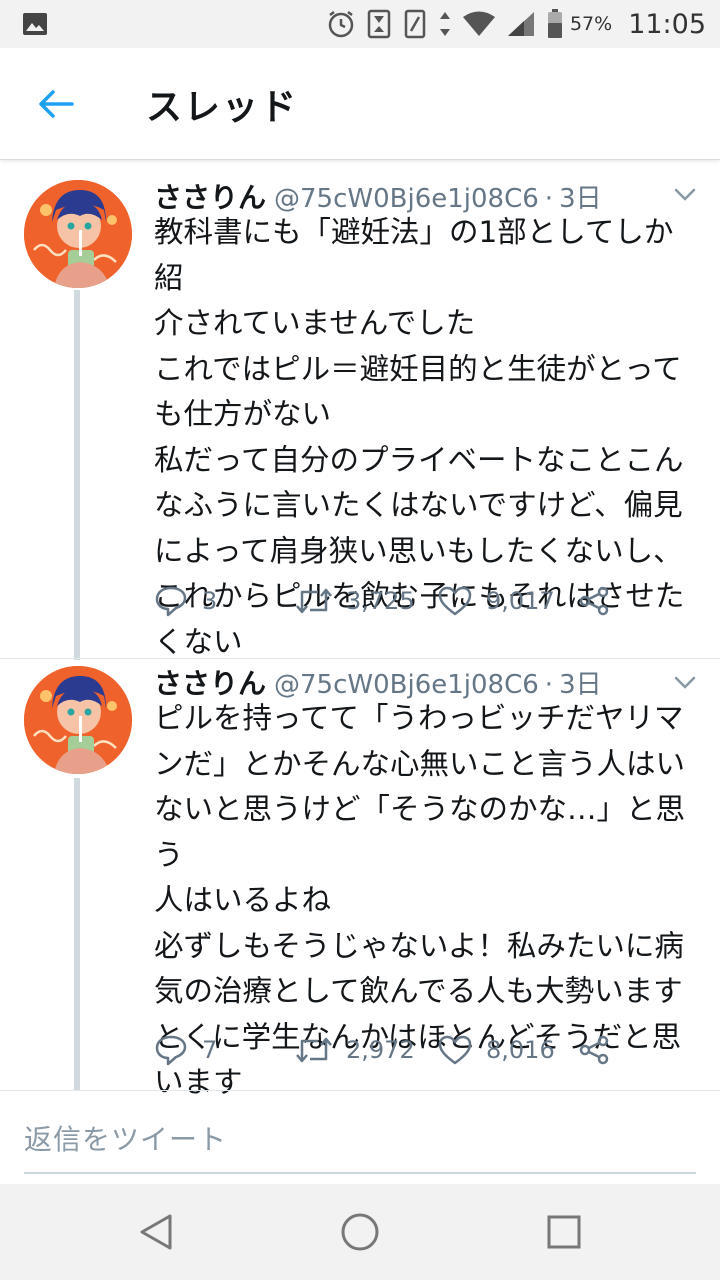 The width and height of the screenshot is (720, 1280). I want to click on like-count: 9,017, so click(520, 601).